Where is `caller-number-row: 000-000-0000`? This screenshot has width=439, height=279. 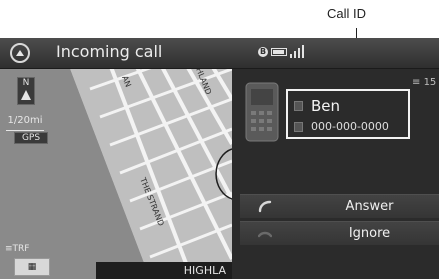 caller-number-row: 000-000-0000 is located at coordinates (341, 126).